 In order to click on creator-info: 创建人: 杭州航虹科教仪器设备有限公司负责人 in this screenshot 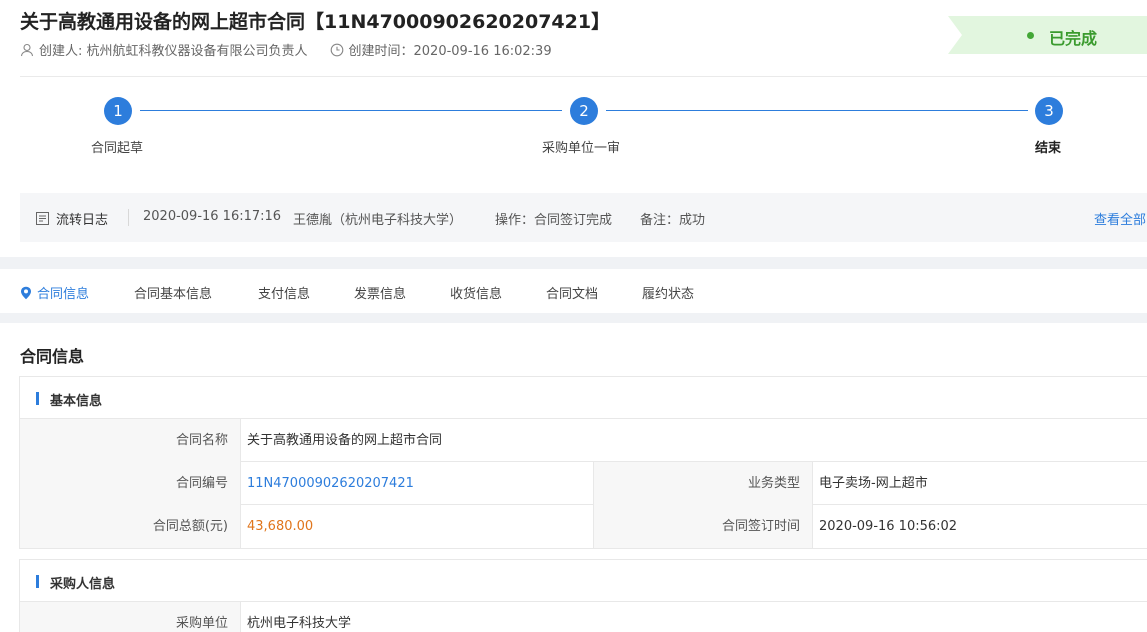, I will do `click(164, 49)`.